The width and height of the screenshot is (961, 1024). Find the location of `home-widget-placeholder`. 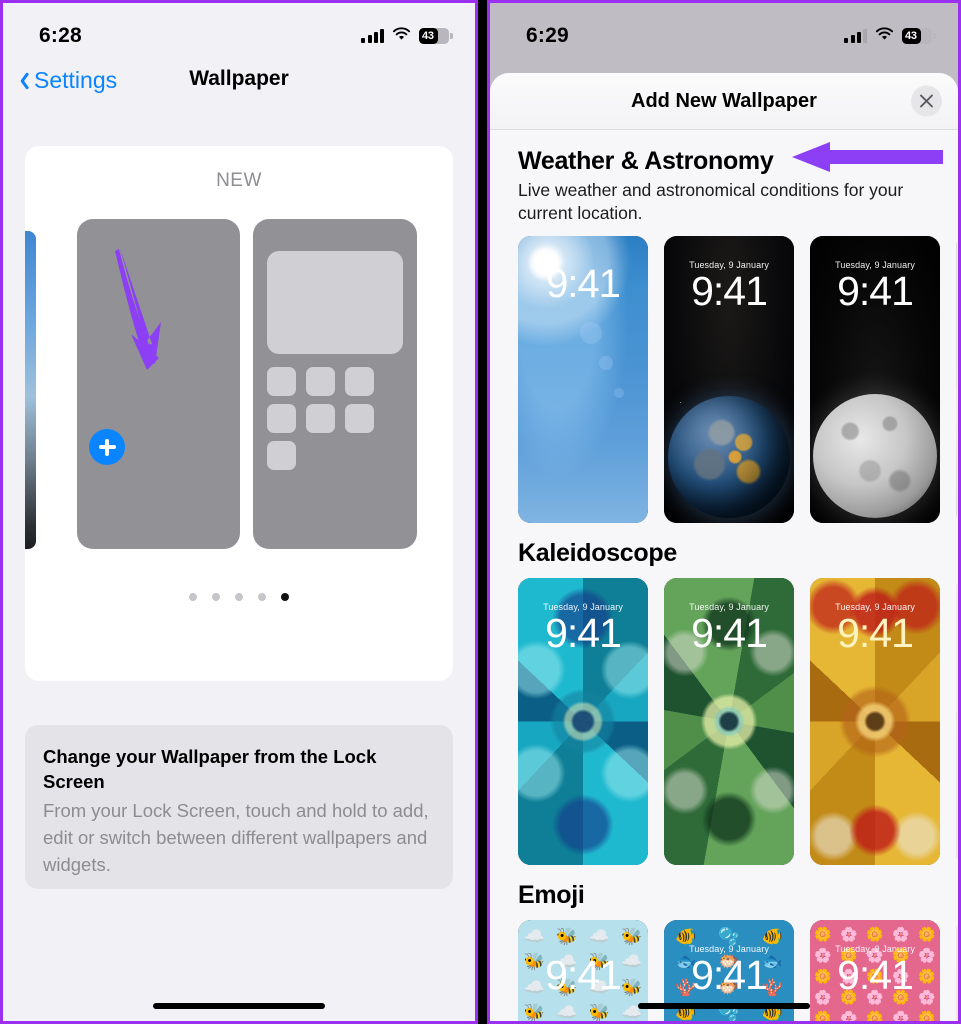

home-widget-placeholder is located at coordinates (335, 302).